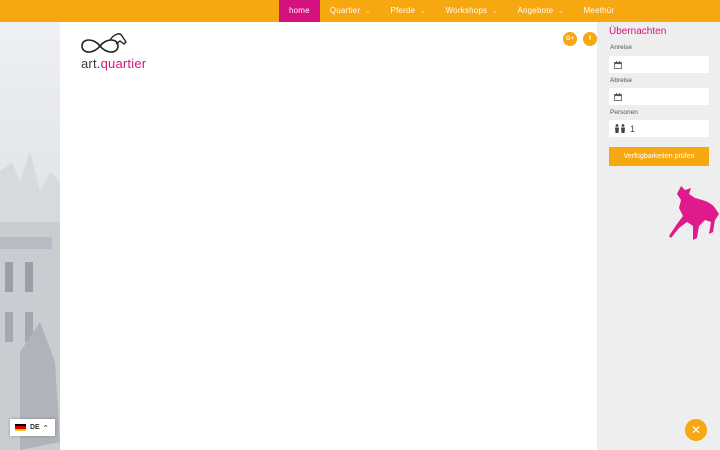 This screenshot has width=720, height=450. I want to click on nav-item-workshops: Workshops ⌄, so click(472, 11).